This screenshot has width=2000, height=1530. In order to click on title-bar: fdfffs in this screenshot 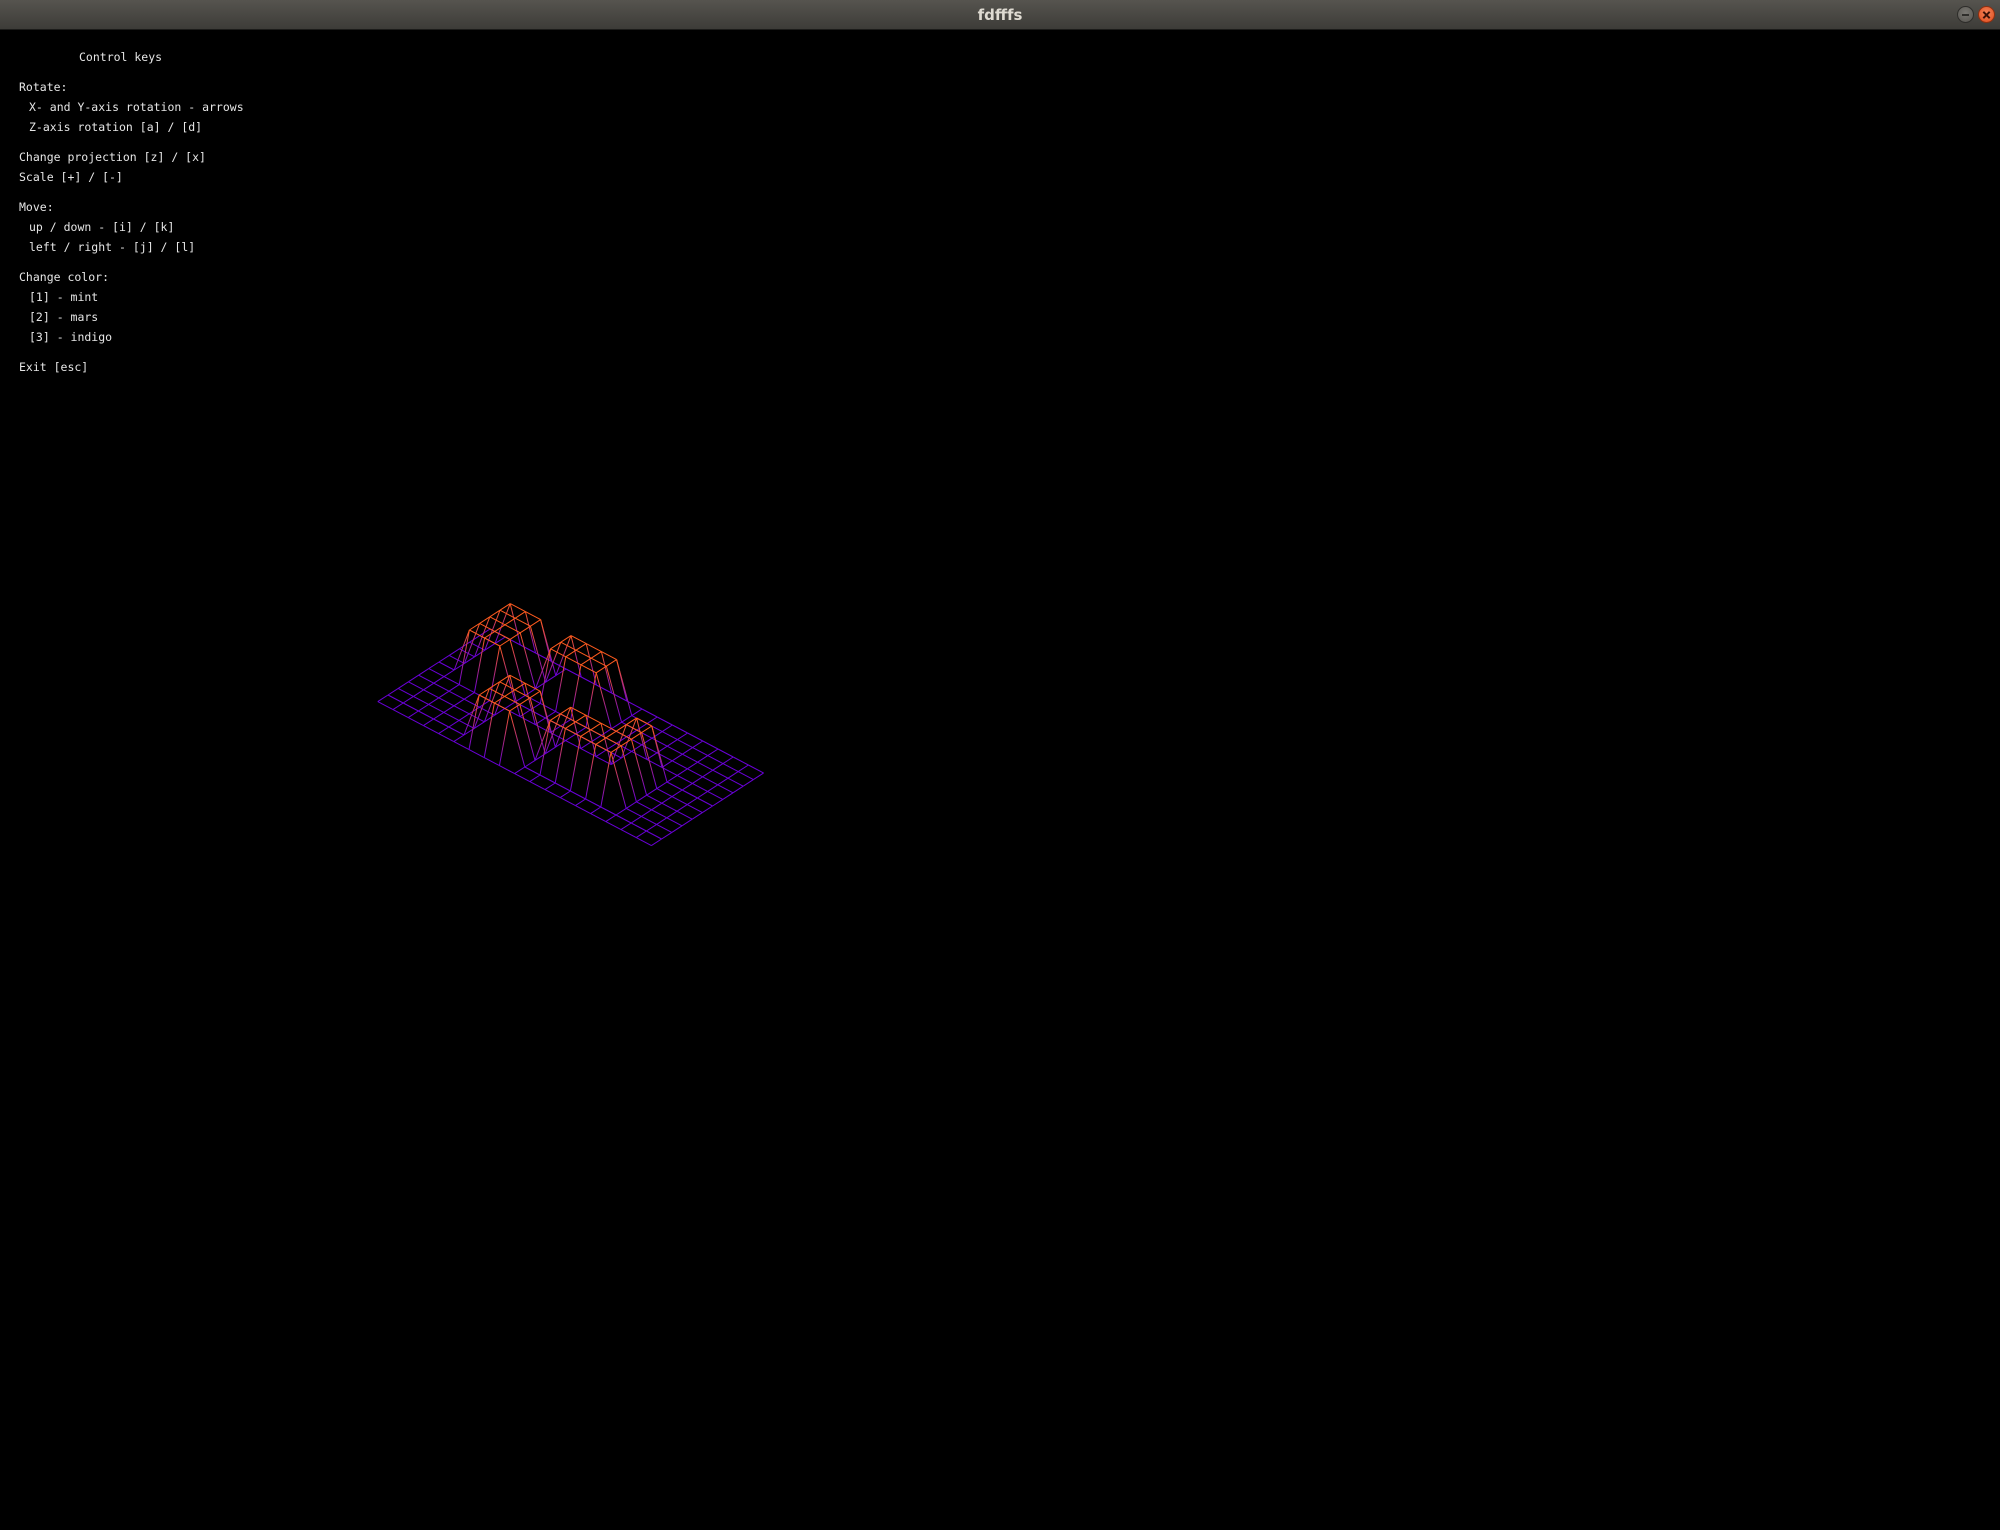, I will do `click(1000, 15)`.